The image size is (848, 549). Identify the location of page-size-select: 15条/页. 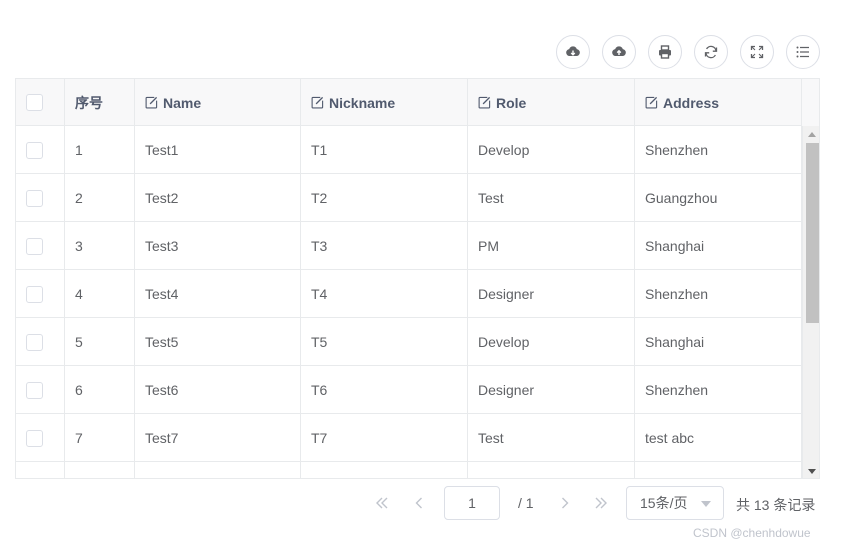
(675, 503).